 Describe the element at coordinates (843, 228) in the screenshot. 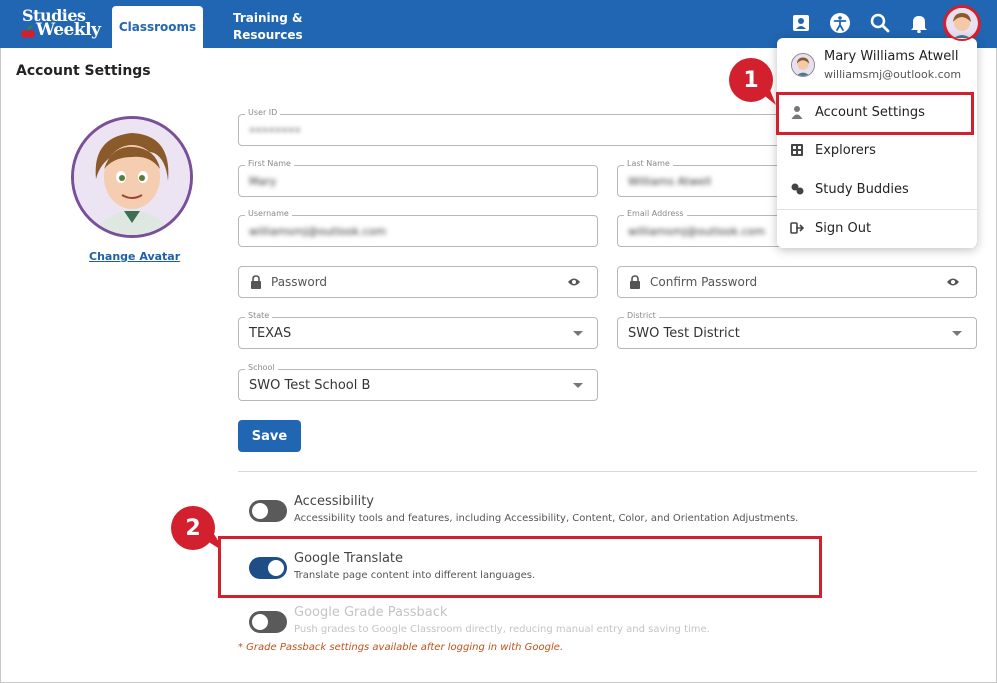

I see `menu-item-label: Sign Out` at that location.